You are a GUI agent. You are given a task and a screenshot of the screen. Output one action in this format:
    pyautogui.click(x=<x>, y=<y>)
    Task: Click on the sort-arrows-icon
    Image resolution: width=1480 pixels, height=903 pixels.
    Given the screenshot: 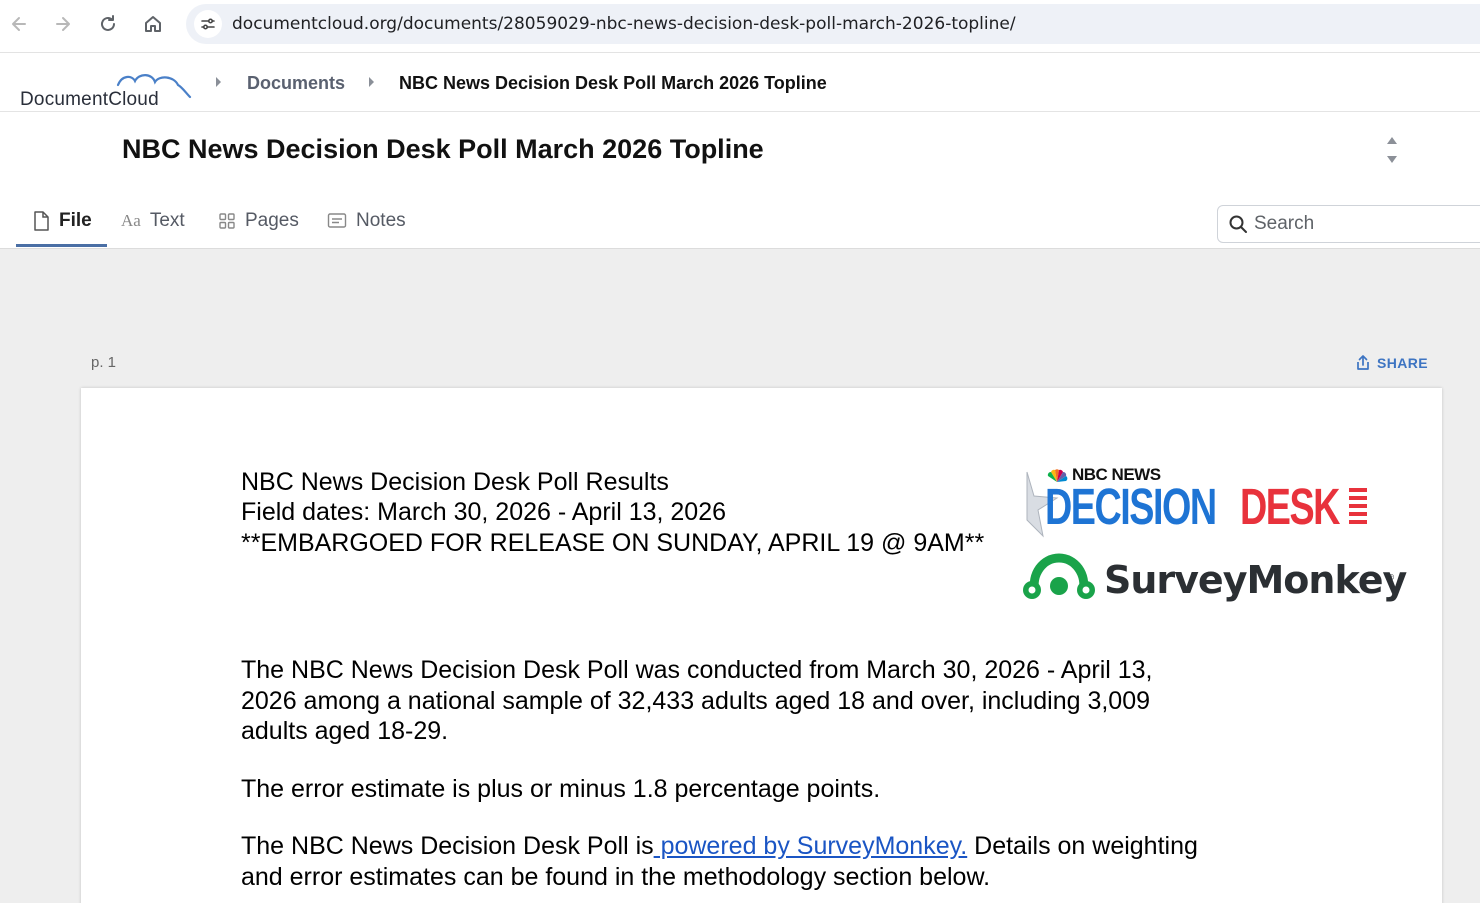 What is the action you would take?
    pyautogui.click(x=1392, y=151)
    